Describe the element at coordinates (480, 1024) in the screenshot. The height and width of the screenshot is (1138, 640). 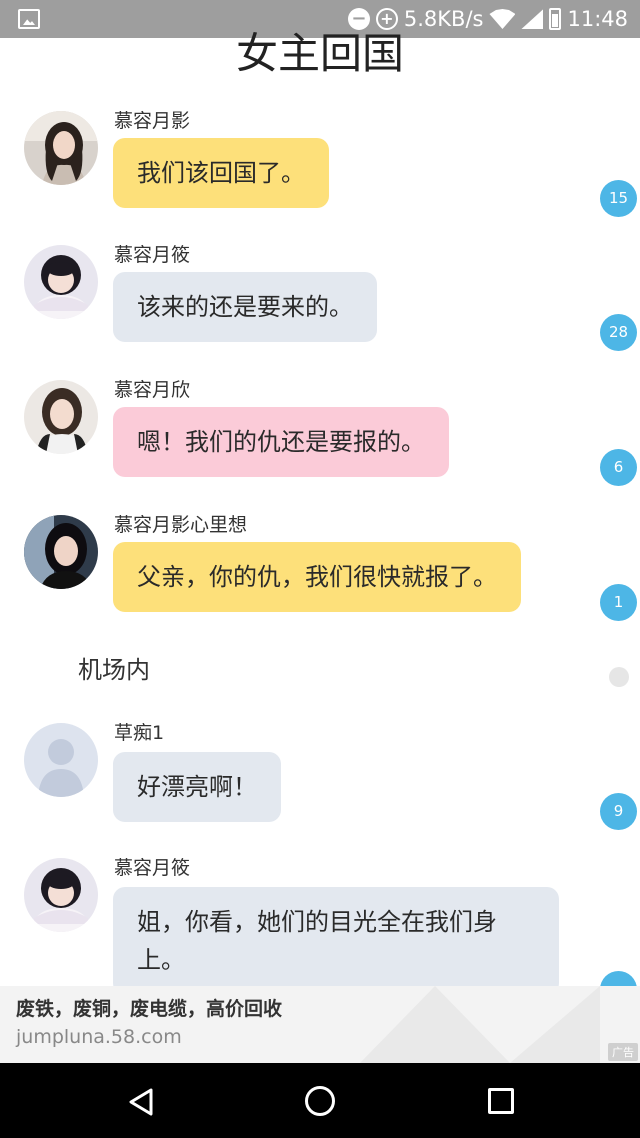
I see `ad-decoration` at that location.